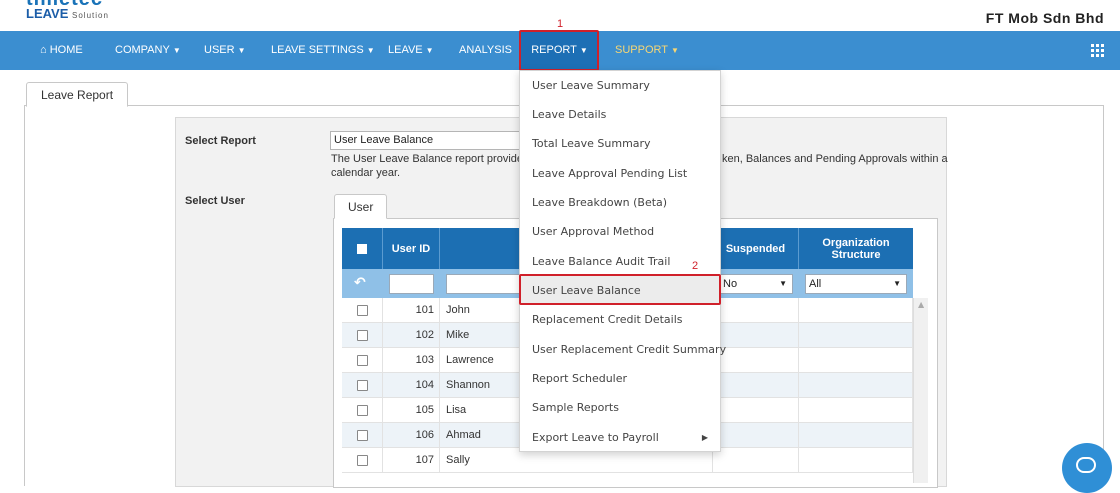 The width and height of the screenshot is (1120, 493). What do you see at coordinates (411, 435) in the screenshot?
I see `cell-user-id: 106` at bounding box center [411, 435].